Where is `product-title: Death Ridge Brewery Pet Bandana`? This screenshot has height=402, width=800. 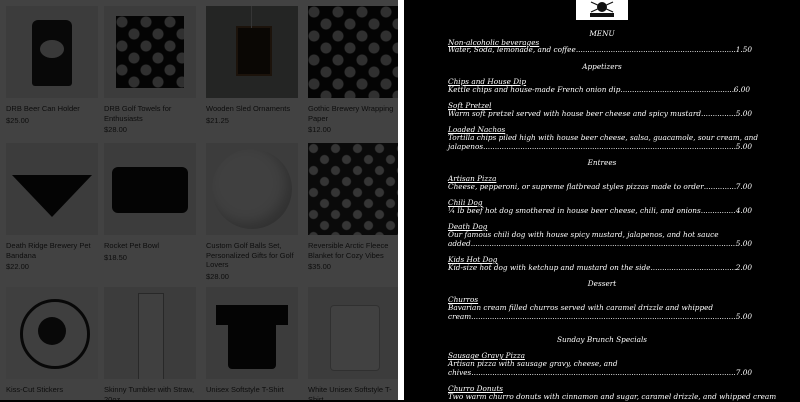 product-title: Death Ridge Brewery Pet Bandana is located at coordinates (52, 250).